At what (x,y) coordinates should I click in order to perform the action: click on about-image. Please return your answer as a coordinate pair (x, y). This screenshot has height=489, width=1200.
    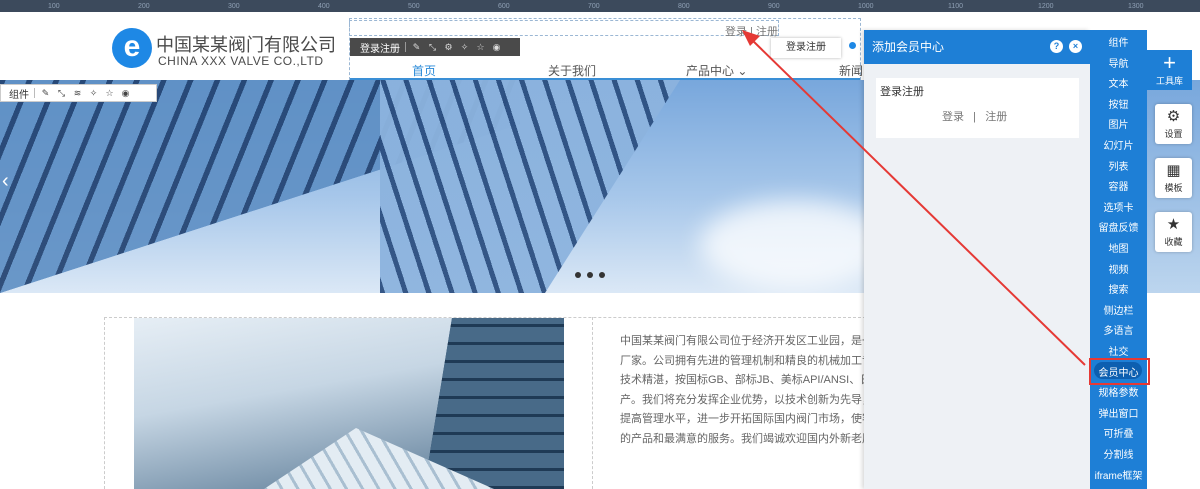
    Looking at the image, I should click on (349, 403).